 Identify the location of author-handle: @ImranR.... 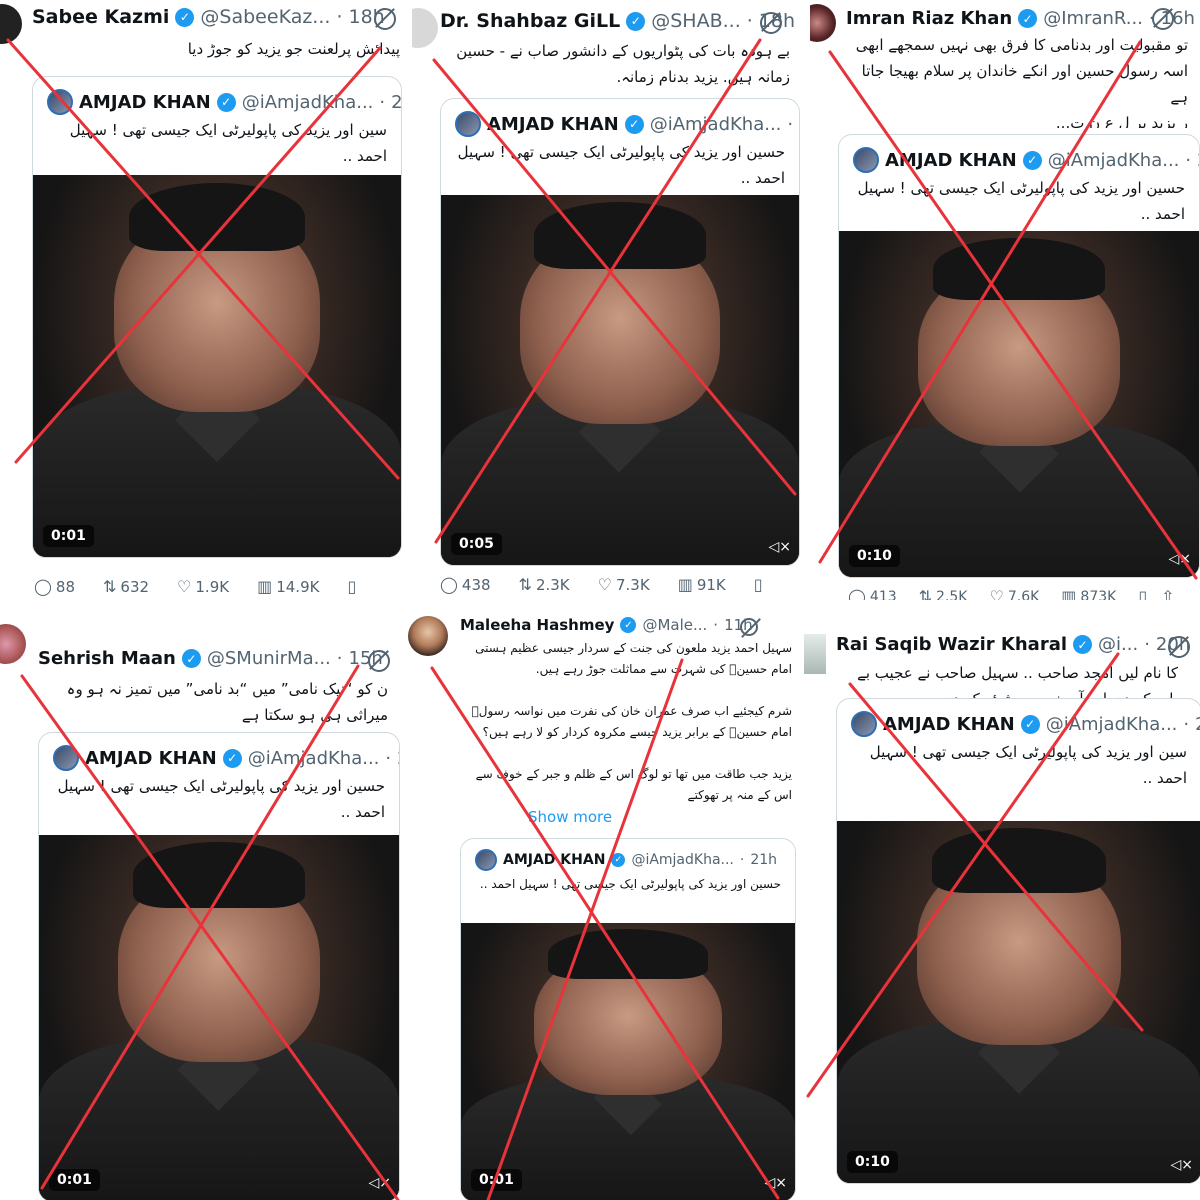
(1093, 18).